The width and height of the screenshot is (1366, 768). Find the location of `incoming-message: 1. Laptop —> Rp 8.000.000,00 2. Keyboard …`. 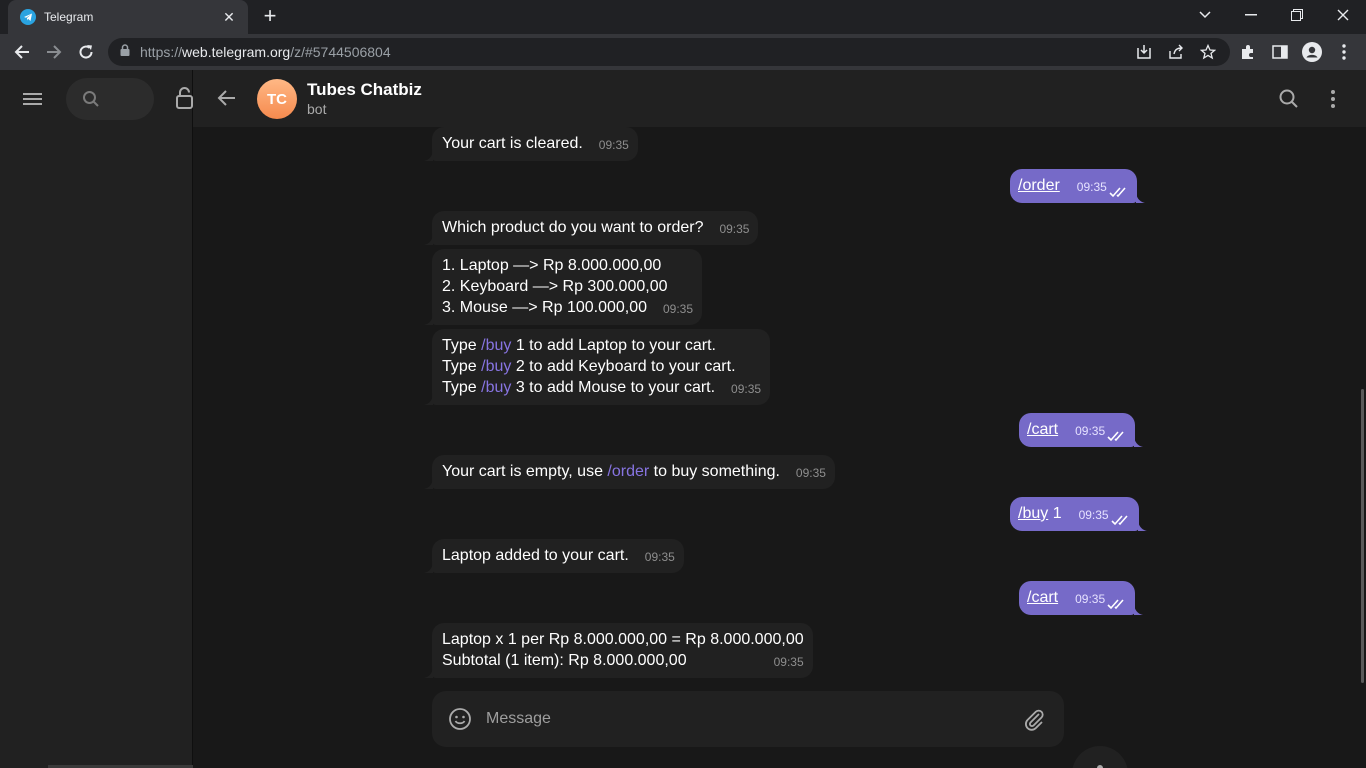

incoming-message: 1. Laptop —> Rp 8.000.000,00 2. Keyboard … is located at coordinates (563, 287).